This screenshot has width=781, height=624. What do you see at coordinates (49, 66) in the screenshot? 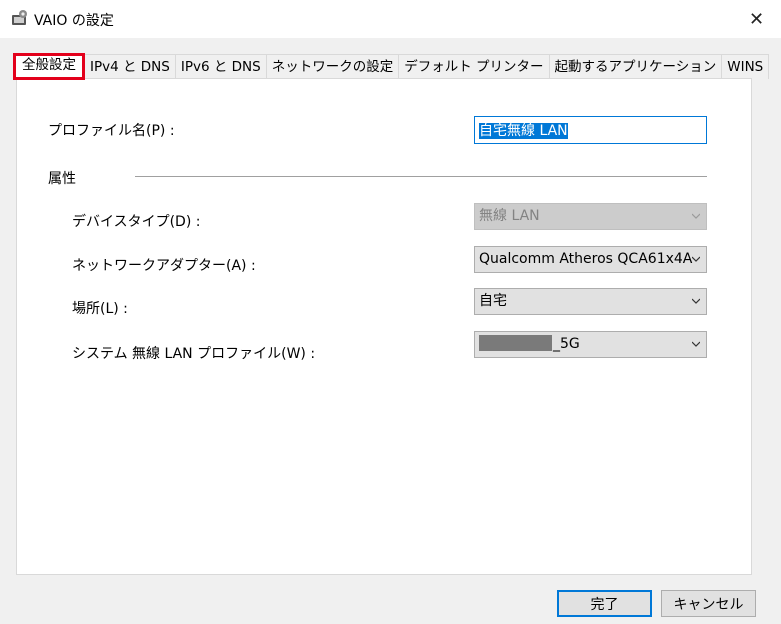
I see `tab-general: 全般設定` at bounding box center [49, 66].